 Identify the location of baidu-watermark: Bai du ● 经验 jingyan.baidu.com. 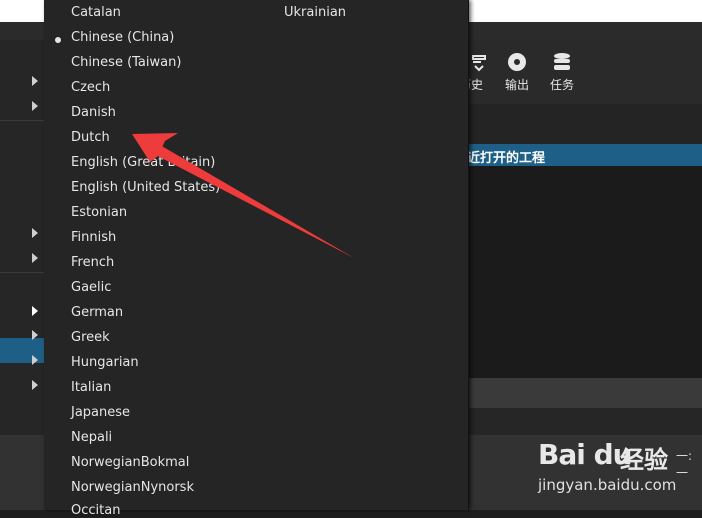
(620, 465).